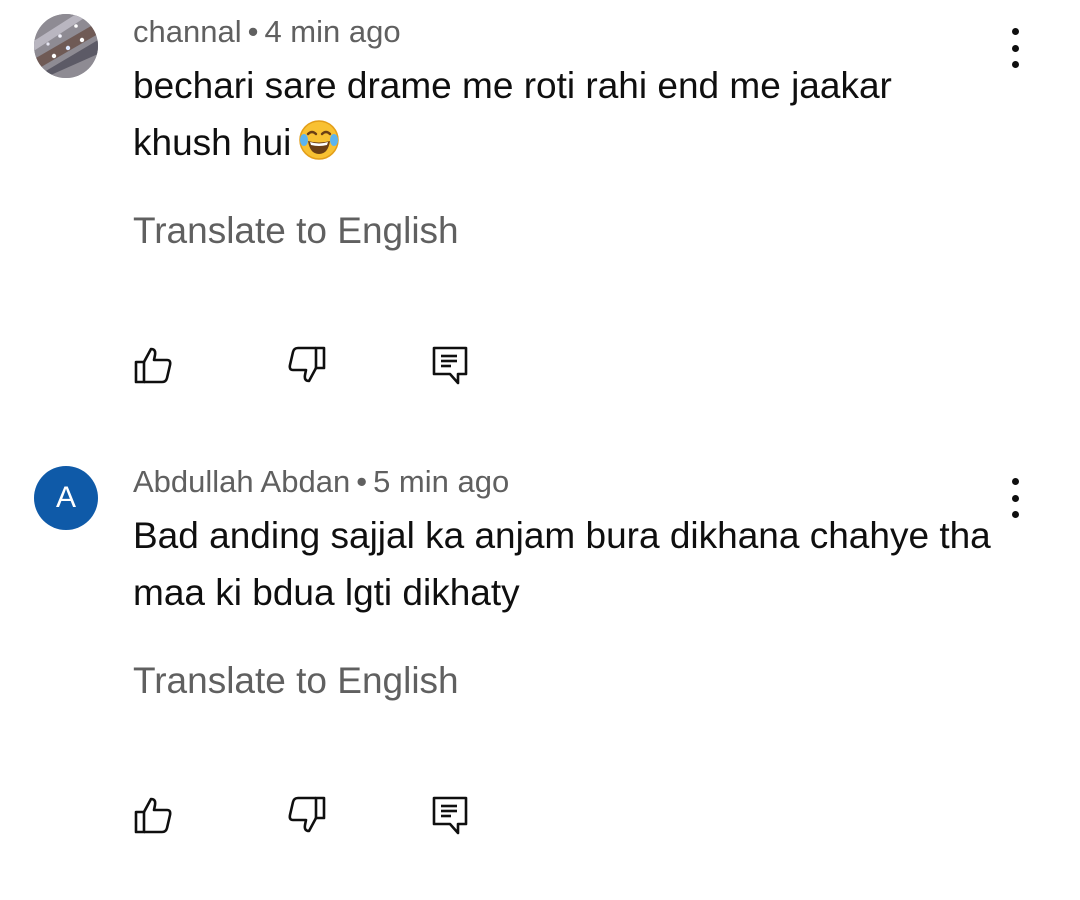 The width and height of the screenshot is (1080, 900). What do you see at coordinates (332, 31) in the screenshot?
I see `comment-time: 4 min ago` at bounding box center [332, 31].